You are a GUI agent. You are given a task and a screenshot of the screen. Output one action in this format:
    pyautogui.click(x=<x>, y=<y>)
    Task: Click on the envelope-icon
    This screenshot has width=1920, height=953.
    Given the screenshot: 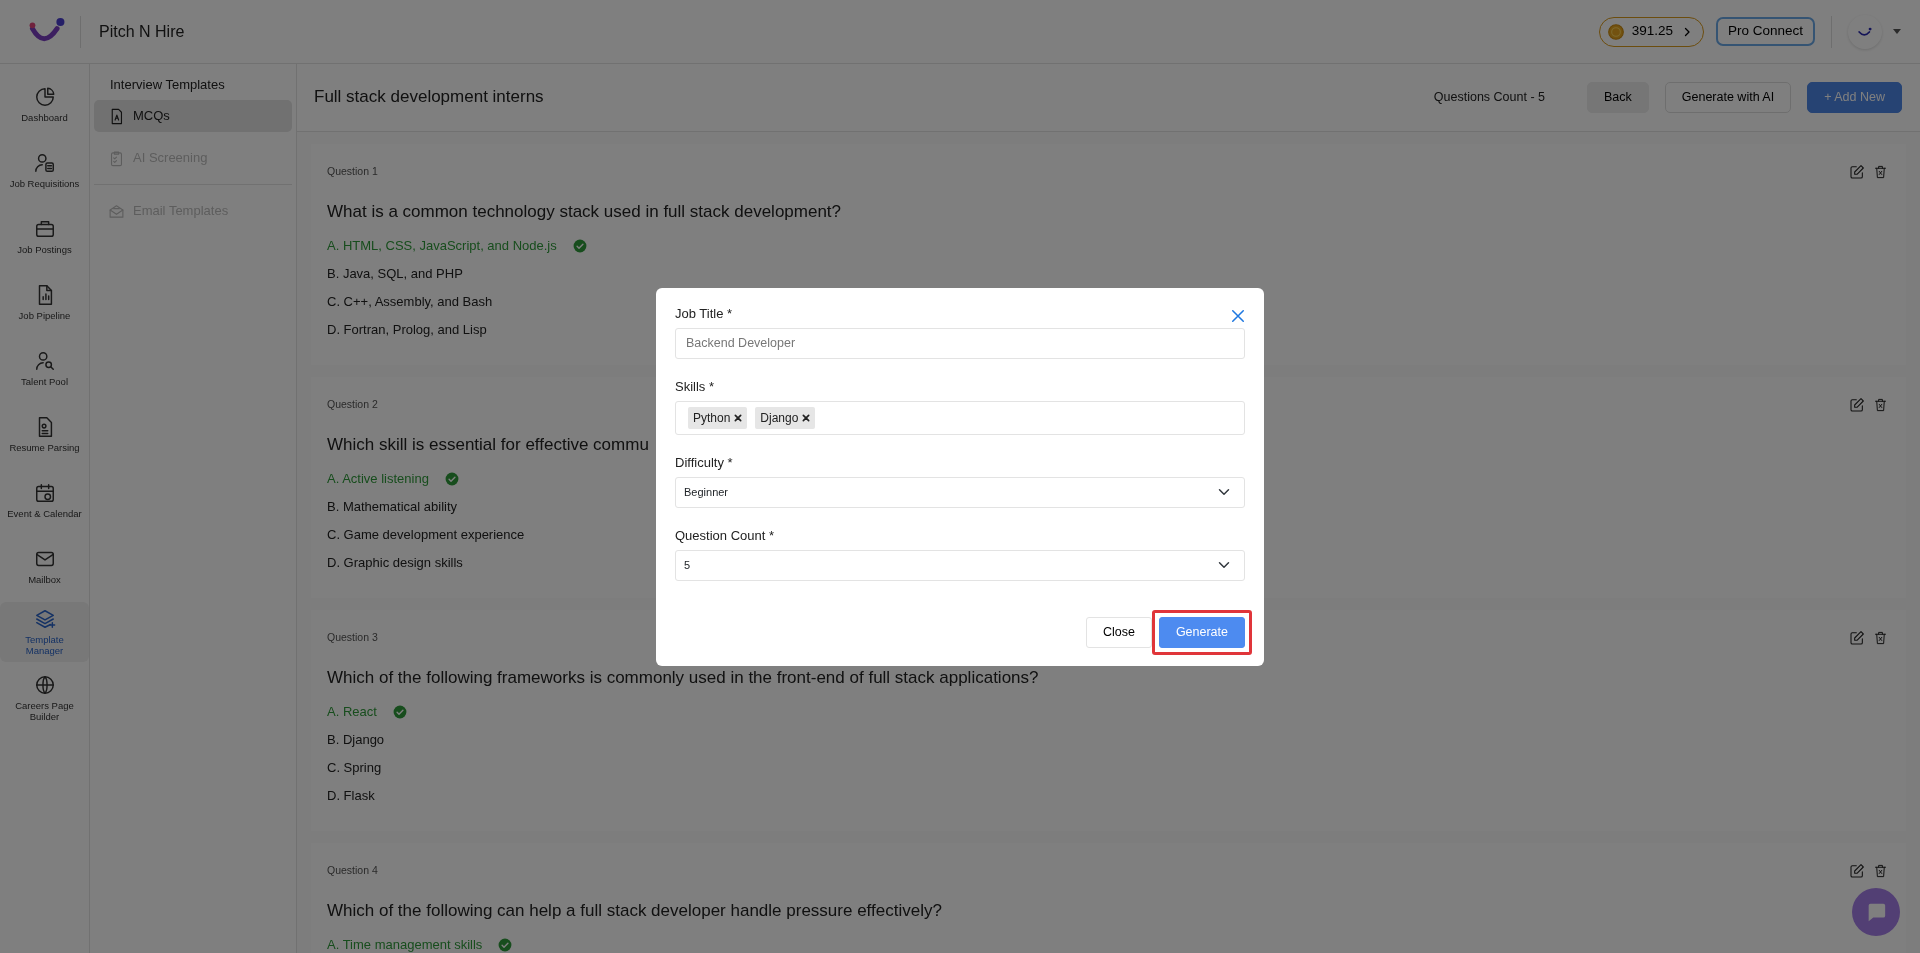 What is the action you would take?
    pyautogui.click(x=116, y=211)
    